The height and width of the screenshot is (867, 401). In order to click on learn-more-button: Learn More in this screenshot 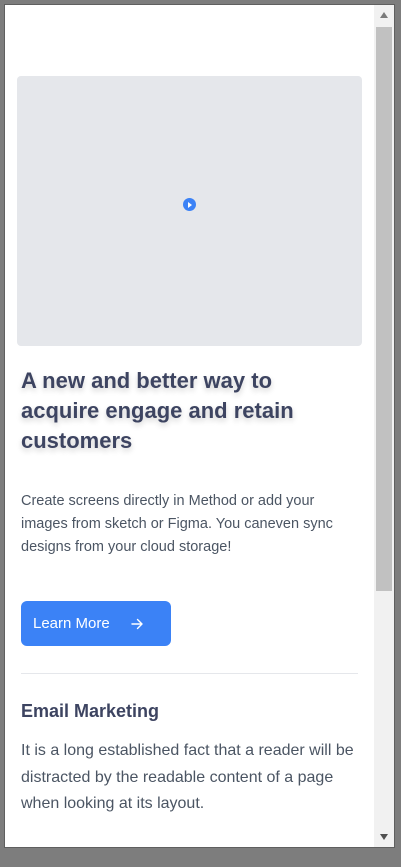, I will do `click(96, 623)`.